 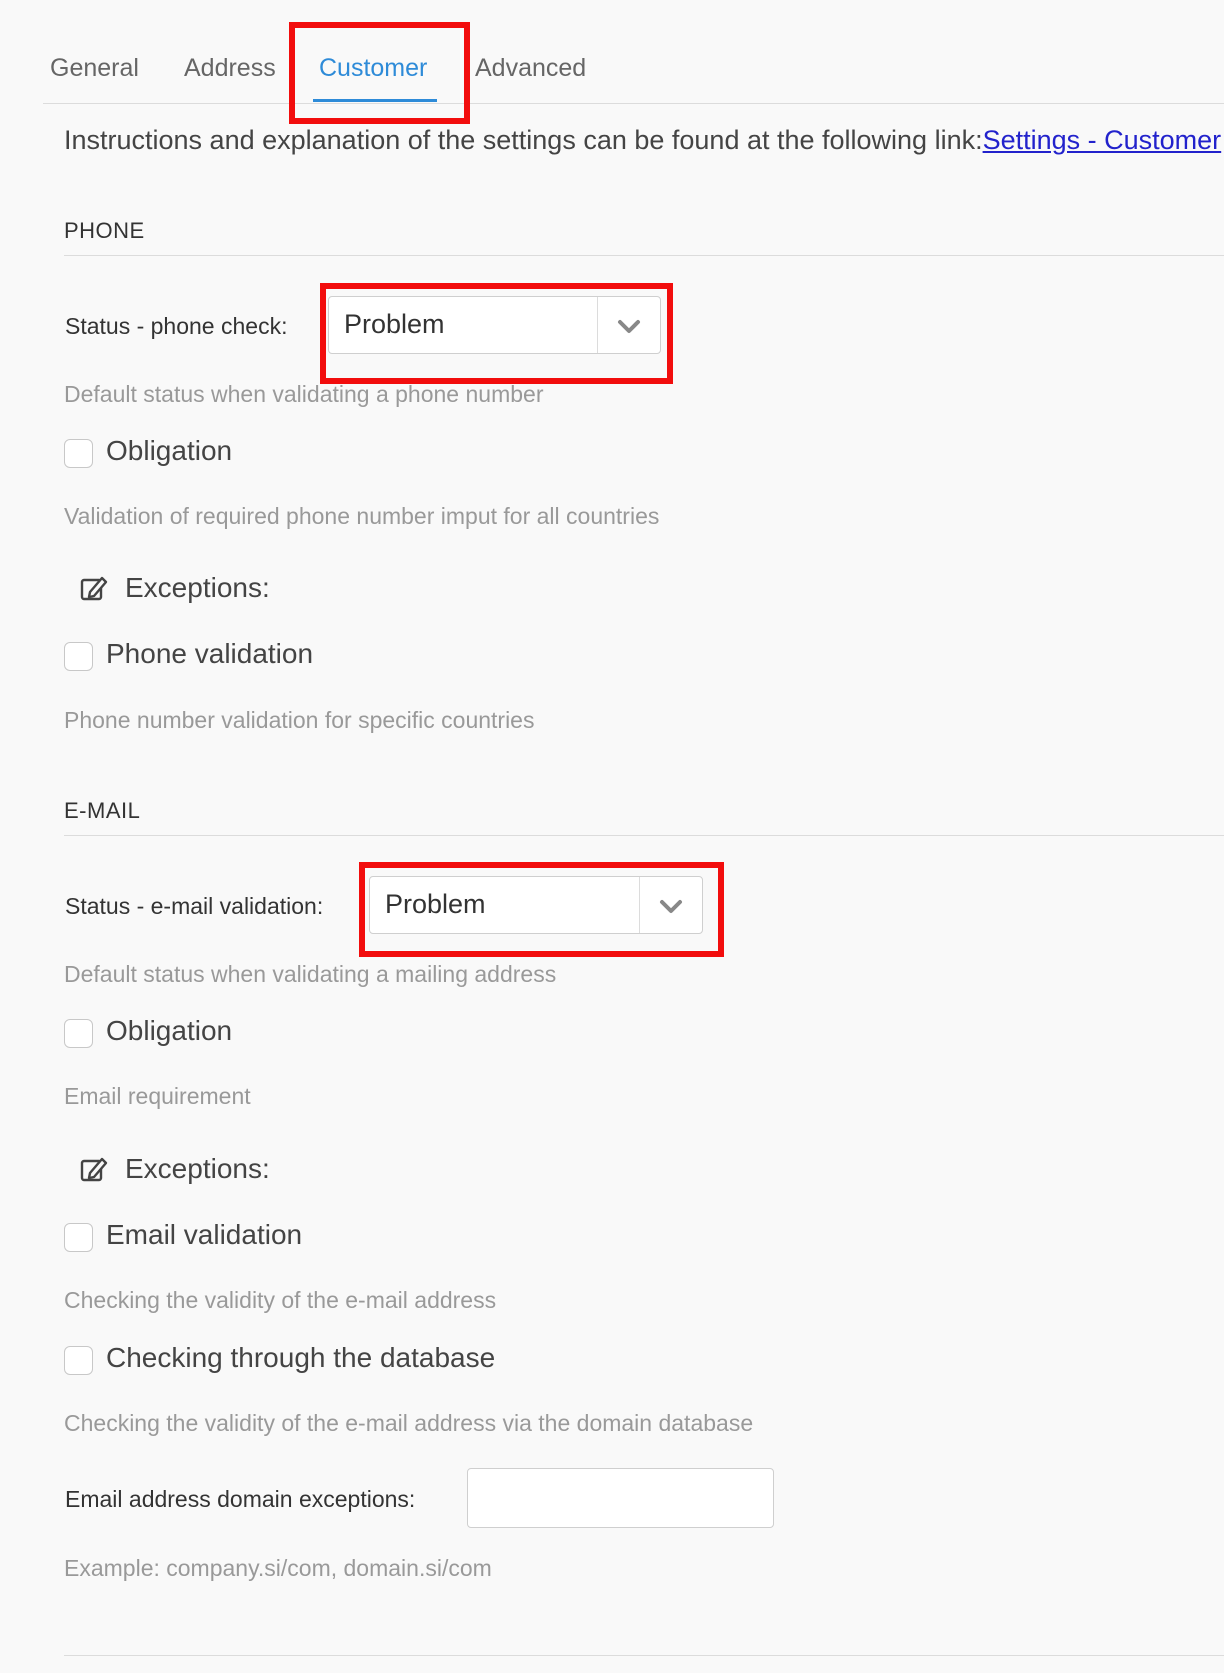 I want to click on phone-obligation-checkbox-row: Obligation, so click(x=174, y=453).